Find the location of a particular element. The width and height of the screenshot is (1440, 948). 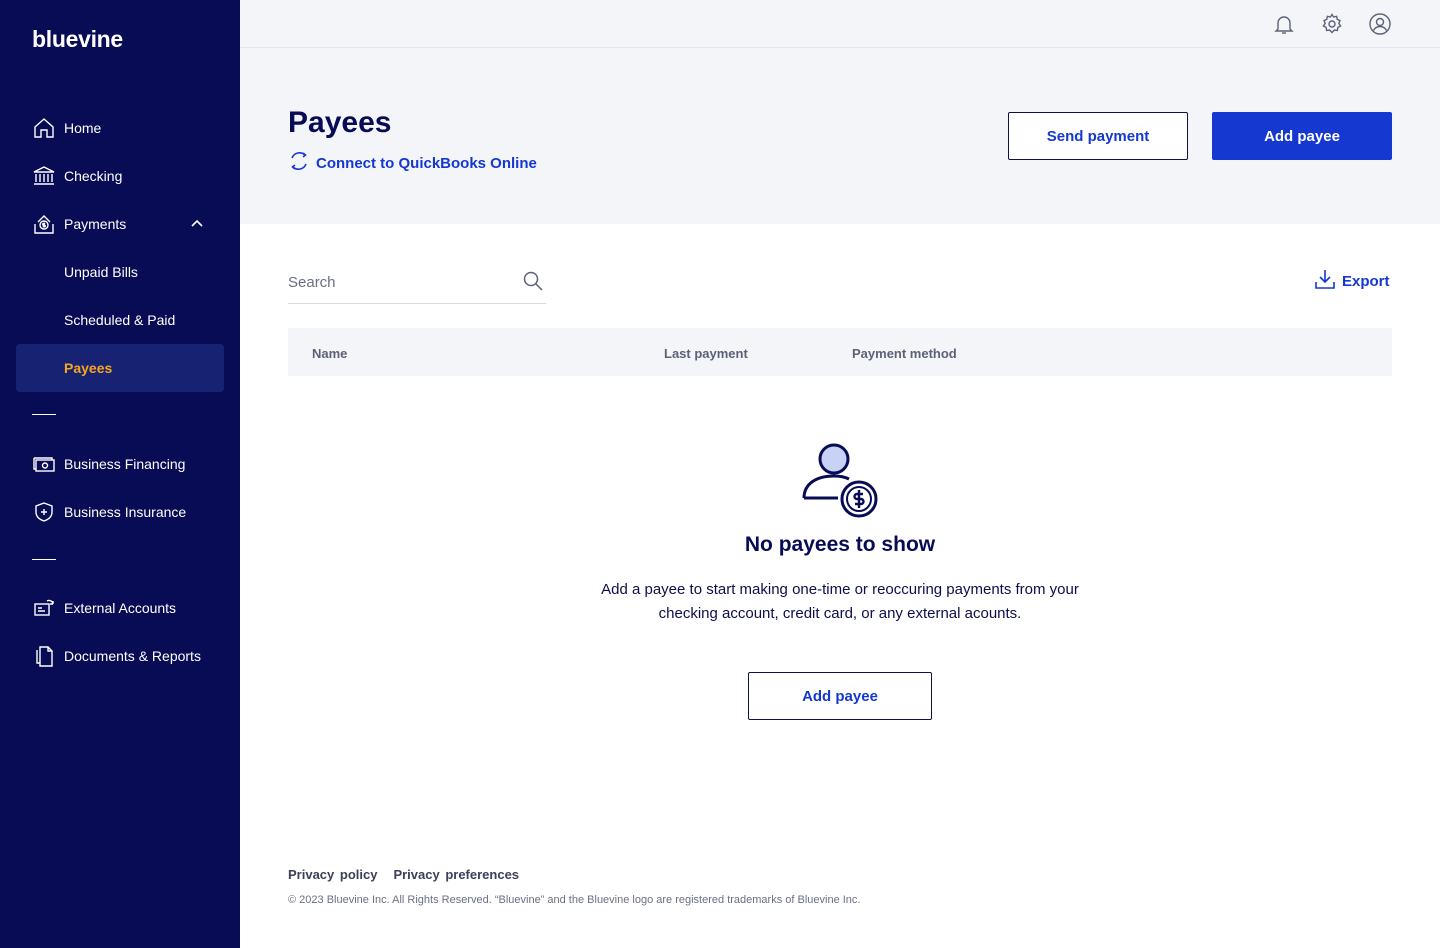

sidebar-item-label: Scheduled & Paid is located at coordinates (120, 320).